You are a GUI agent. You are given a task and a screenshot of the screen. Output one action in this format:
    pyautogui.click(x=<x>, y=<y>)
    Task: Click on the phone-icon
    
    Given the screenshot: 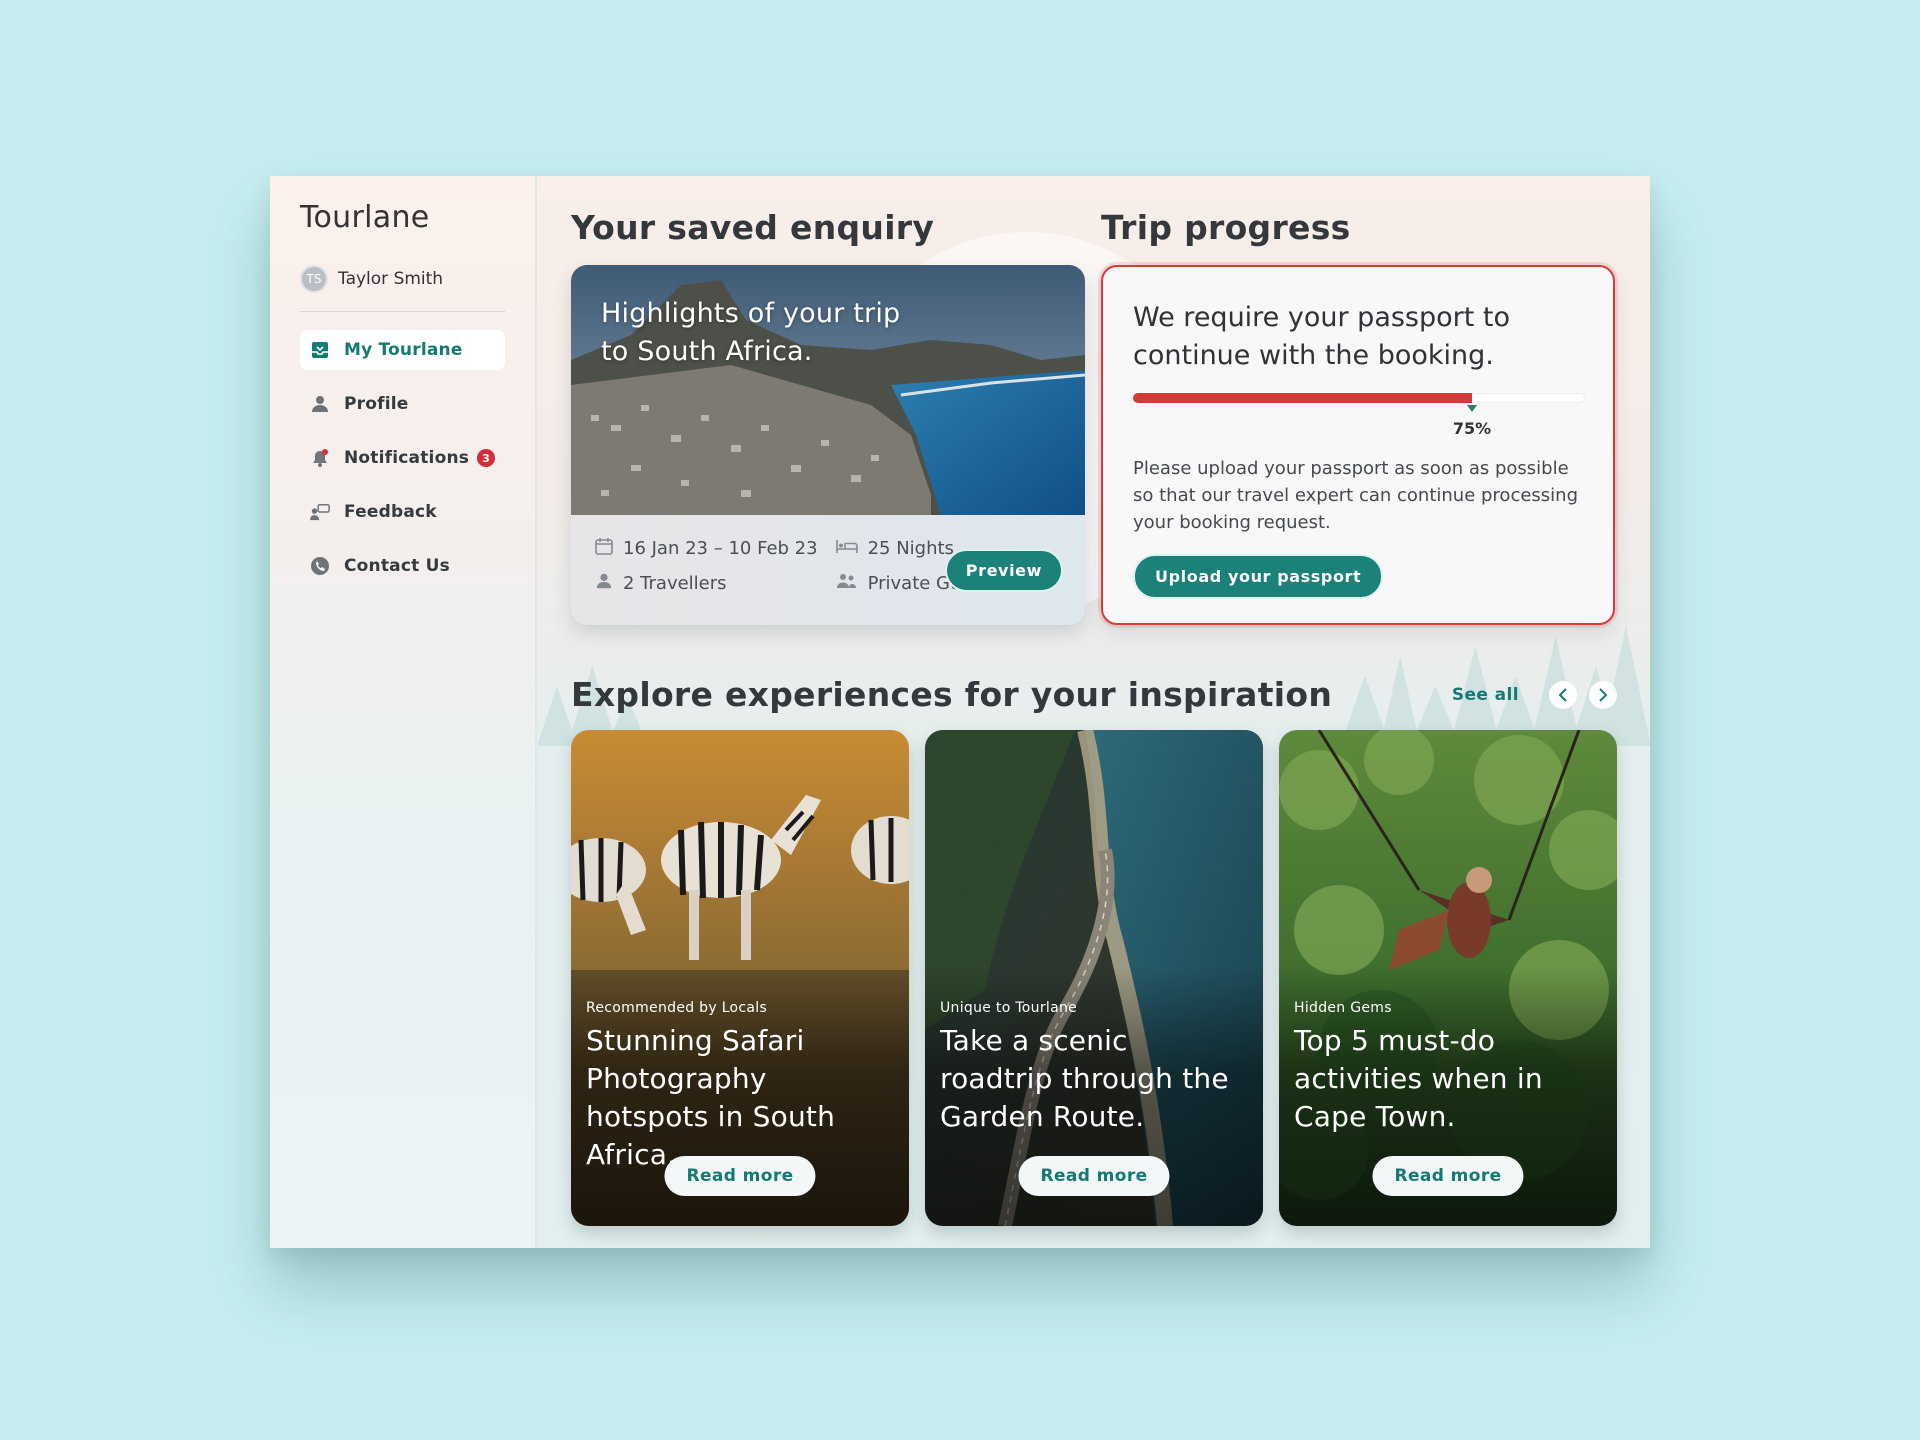 What is the action you would take?
    pyautogui.click(x=320, y=566)
    